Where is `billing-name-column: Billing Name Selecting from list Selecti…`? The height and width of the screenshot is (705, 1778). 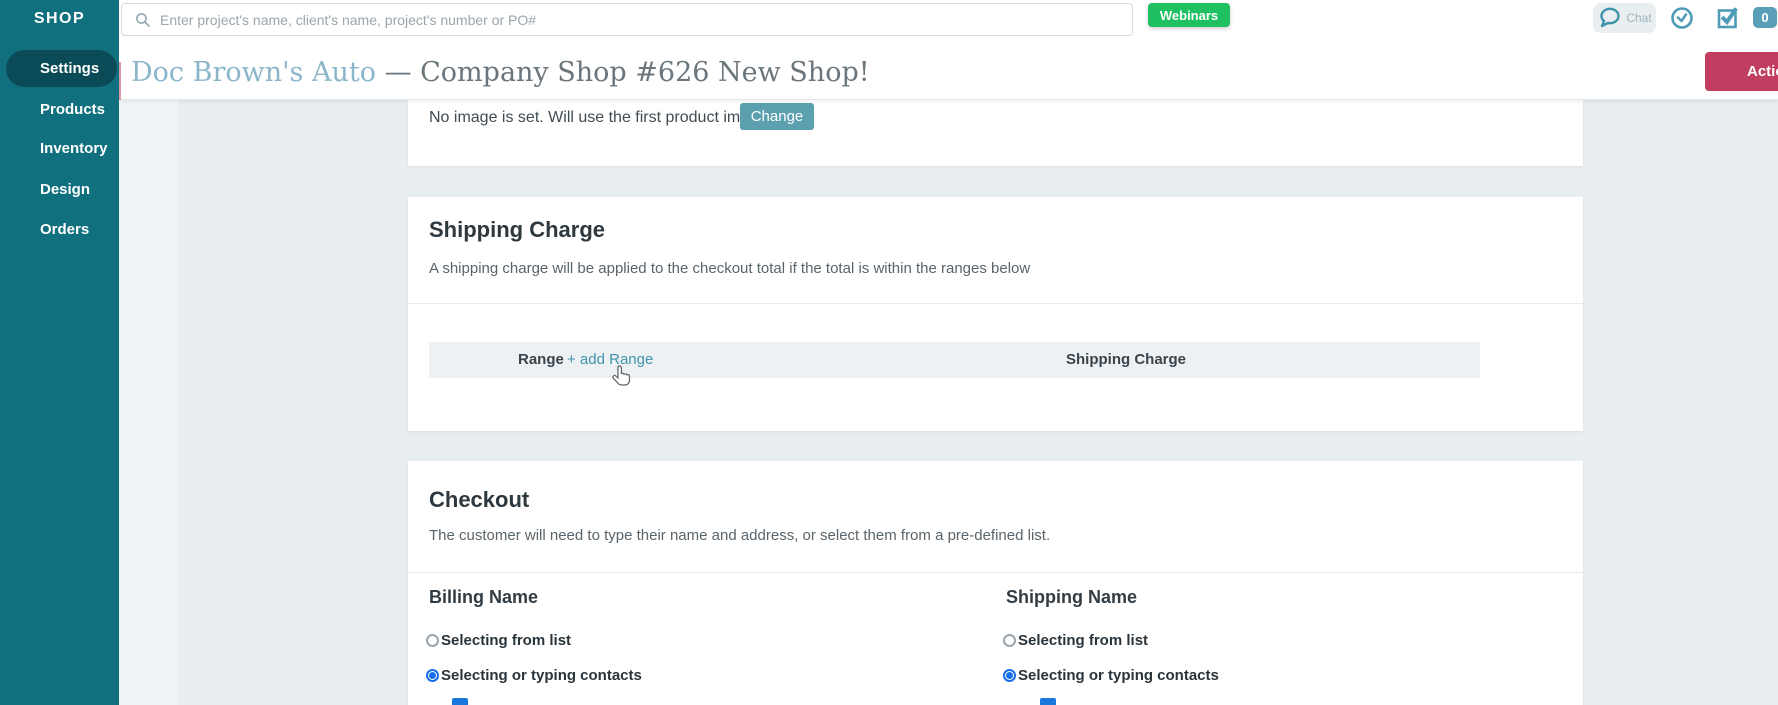 billing-name-column: Billing Name Selecting from list Selecti… is located at coordinates (706, 644).